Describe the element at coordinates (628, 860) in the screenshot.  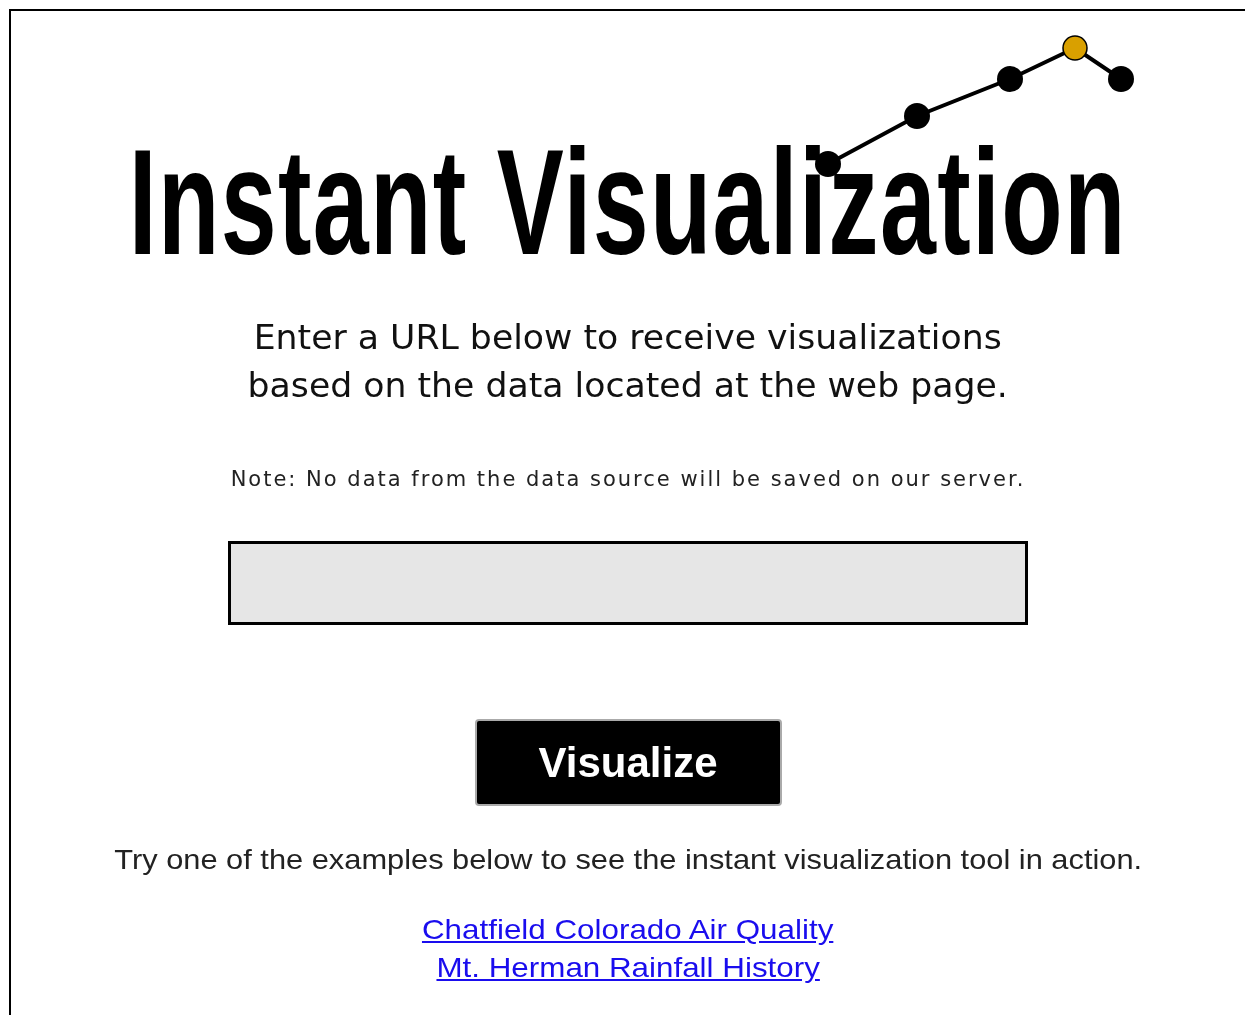
I see `examples-text: Try one of the examples below to see the instant visualization tool in action.` at that location.